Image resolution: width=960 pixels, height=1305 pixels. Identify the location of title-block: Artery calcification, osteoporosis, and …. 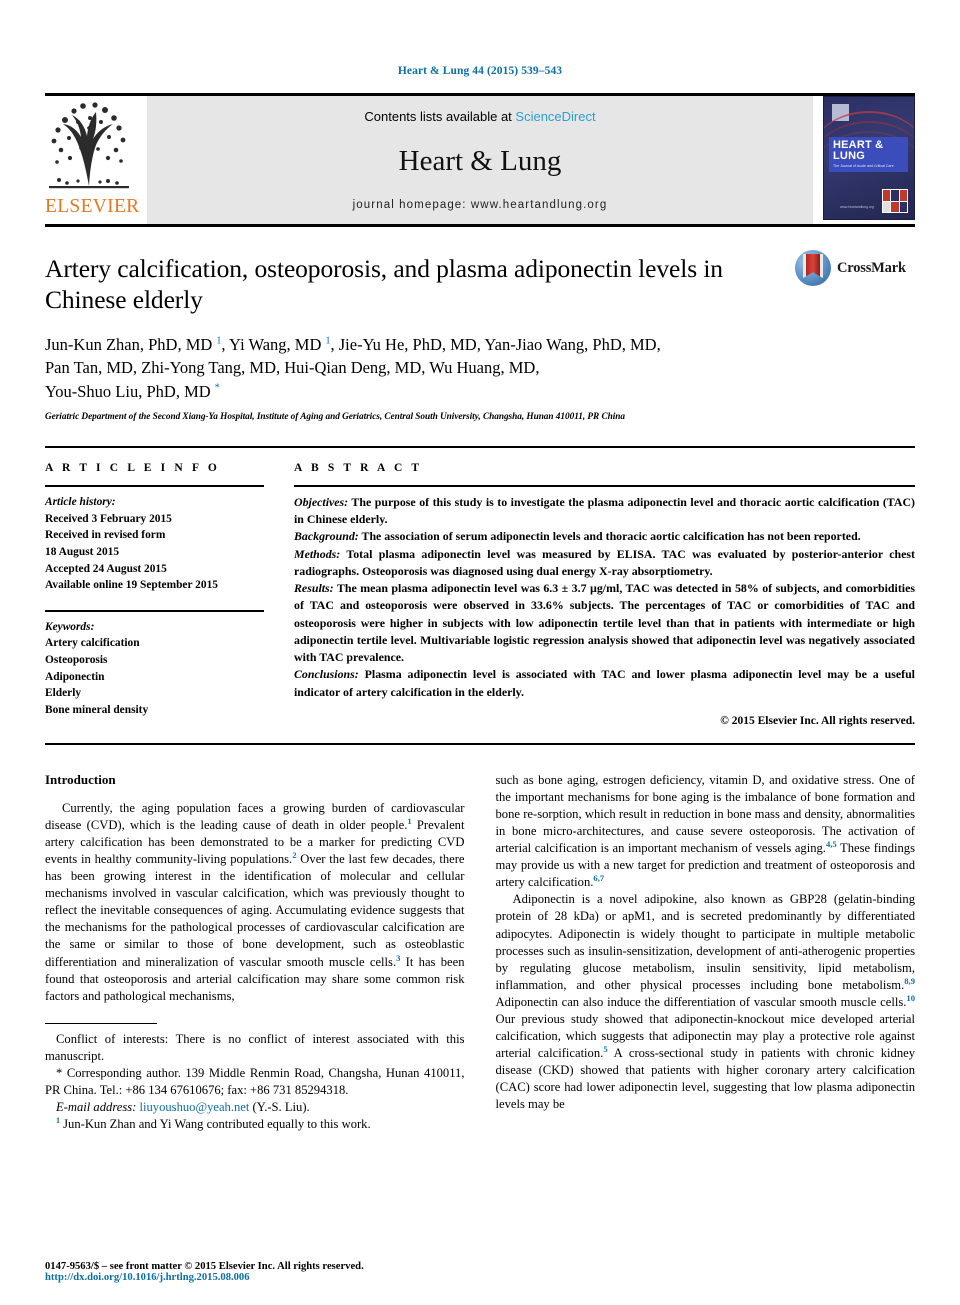
(480, 324).